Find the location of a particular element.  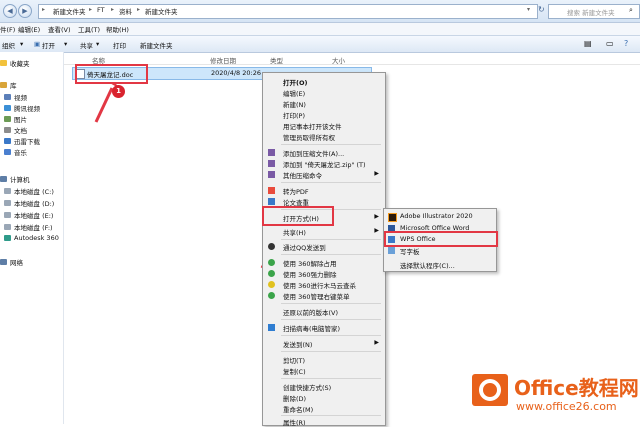

check-icon is located at coordinates (271, 201).